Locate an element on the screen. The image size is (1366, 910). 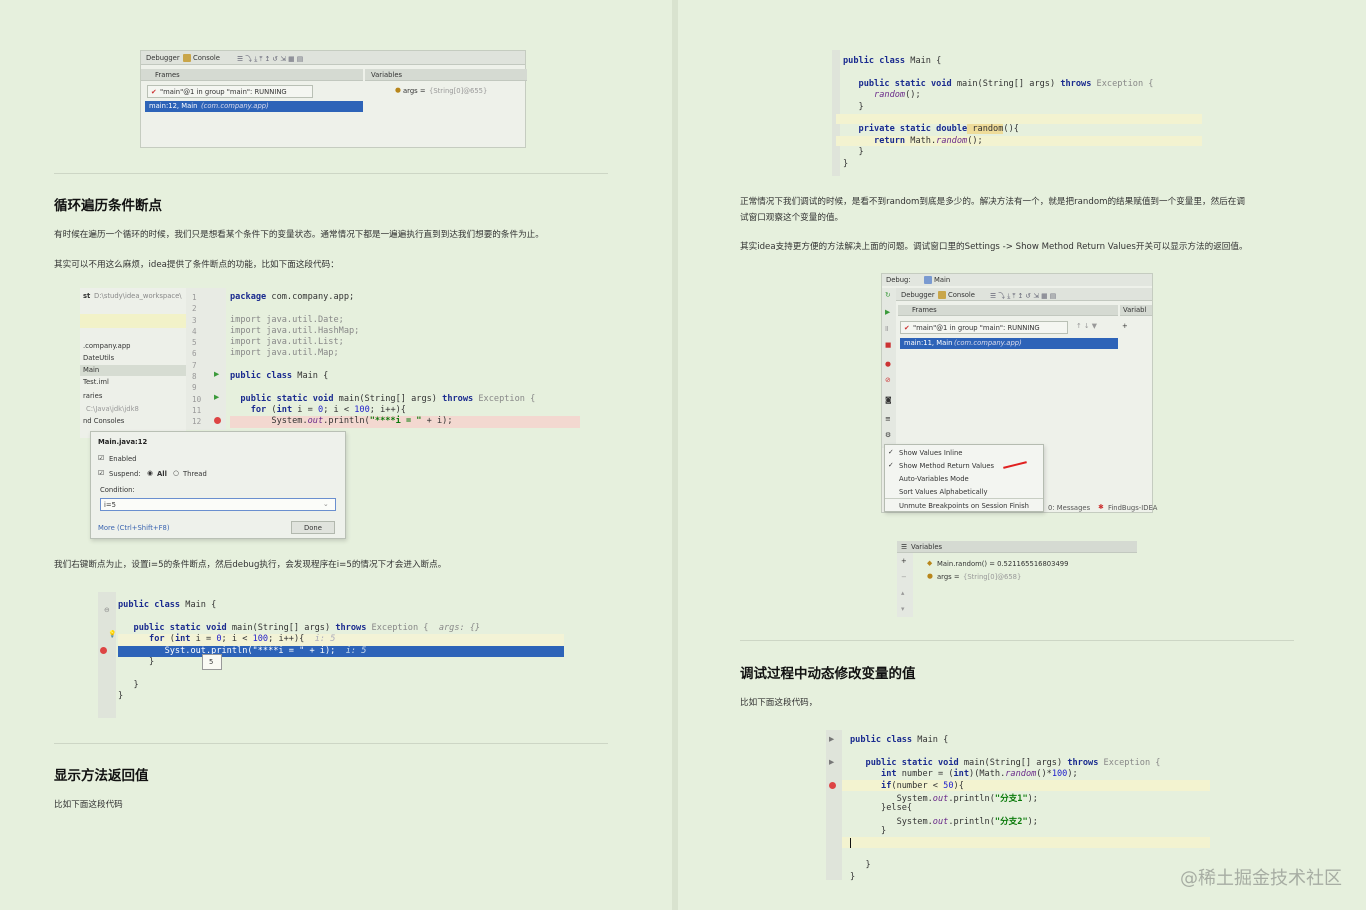
menu-item-unmute-breakpoints: Unmute Breakpoints on Session Finish is located at coordinates (964, 506).